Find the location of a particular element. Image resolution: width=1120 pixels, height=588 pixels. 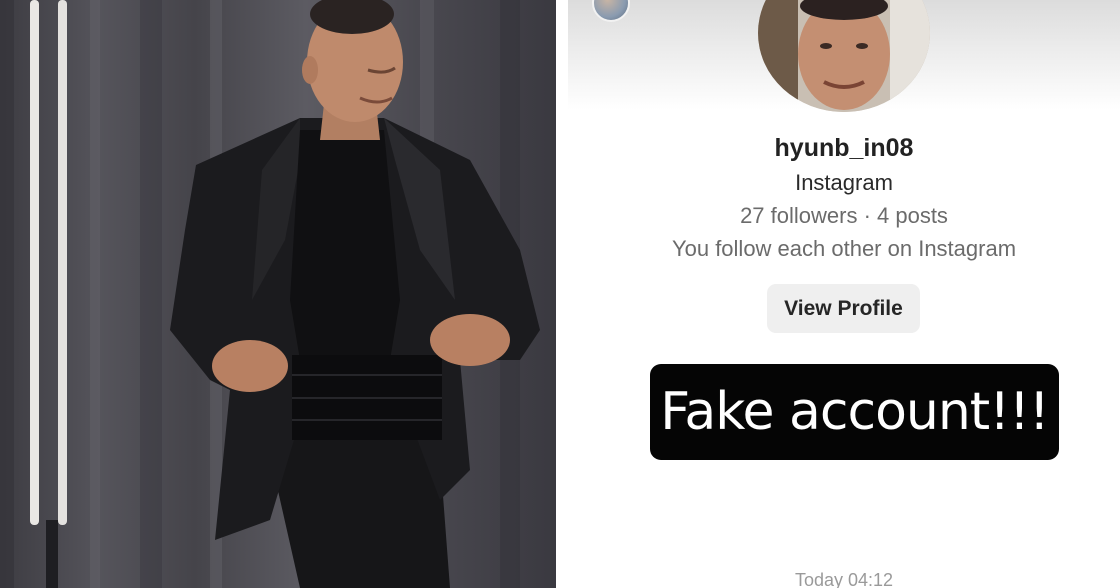

mutual-follow-note: You follow each other on Instagram is located at coordinates (844, 248).